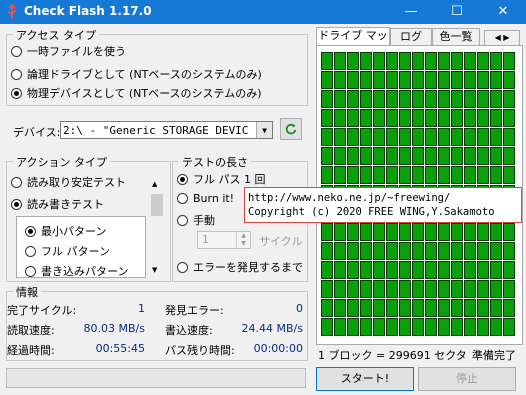 The height and width of the screenshot is (395, 526). I want to click on status-text: 準備完了, so click(494, 355).